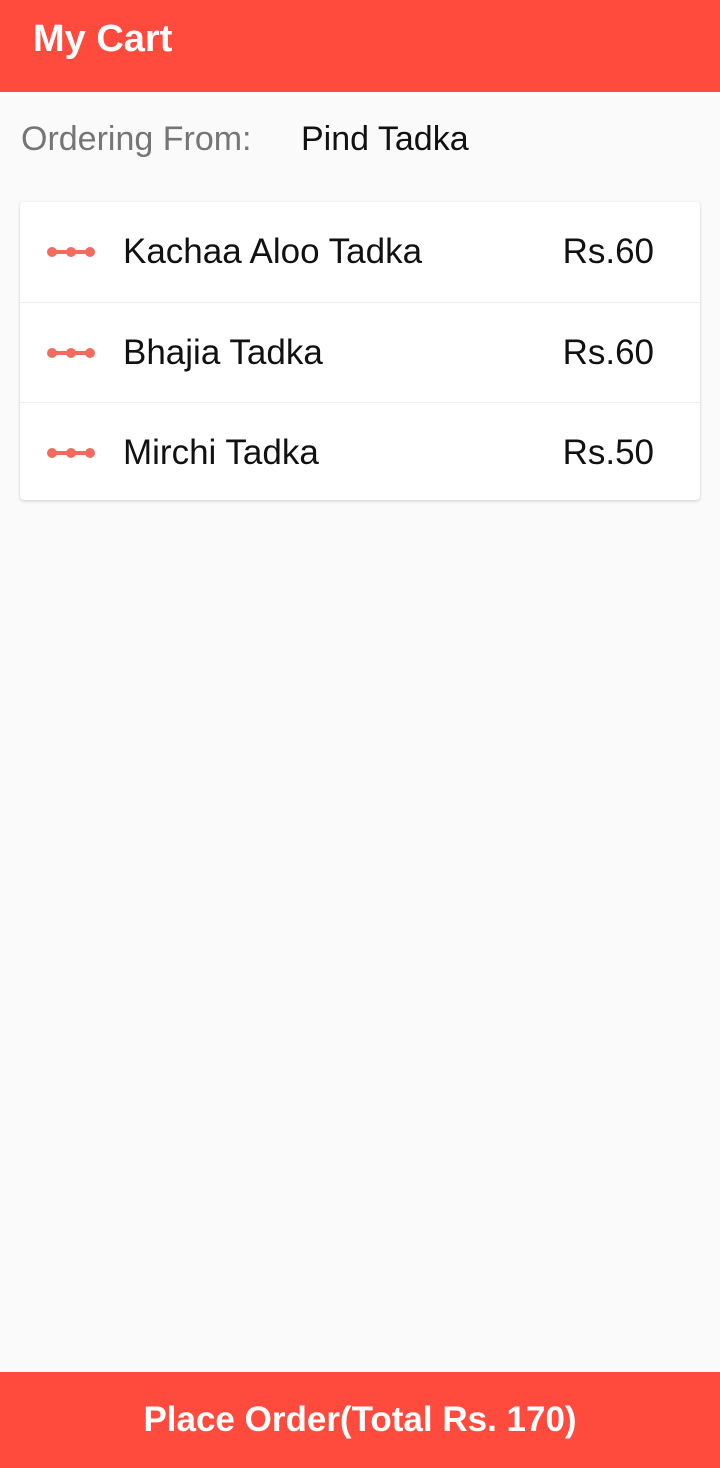  Describe the element at coordinates (273, 251) in the screenshot. I see `cart-item-name: Kachaa Aloo Tadka` at that location.